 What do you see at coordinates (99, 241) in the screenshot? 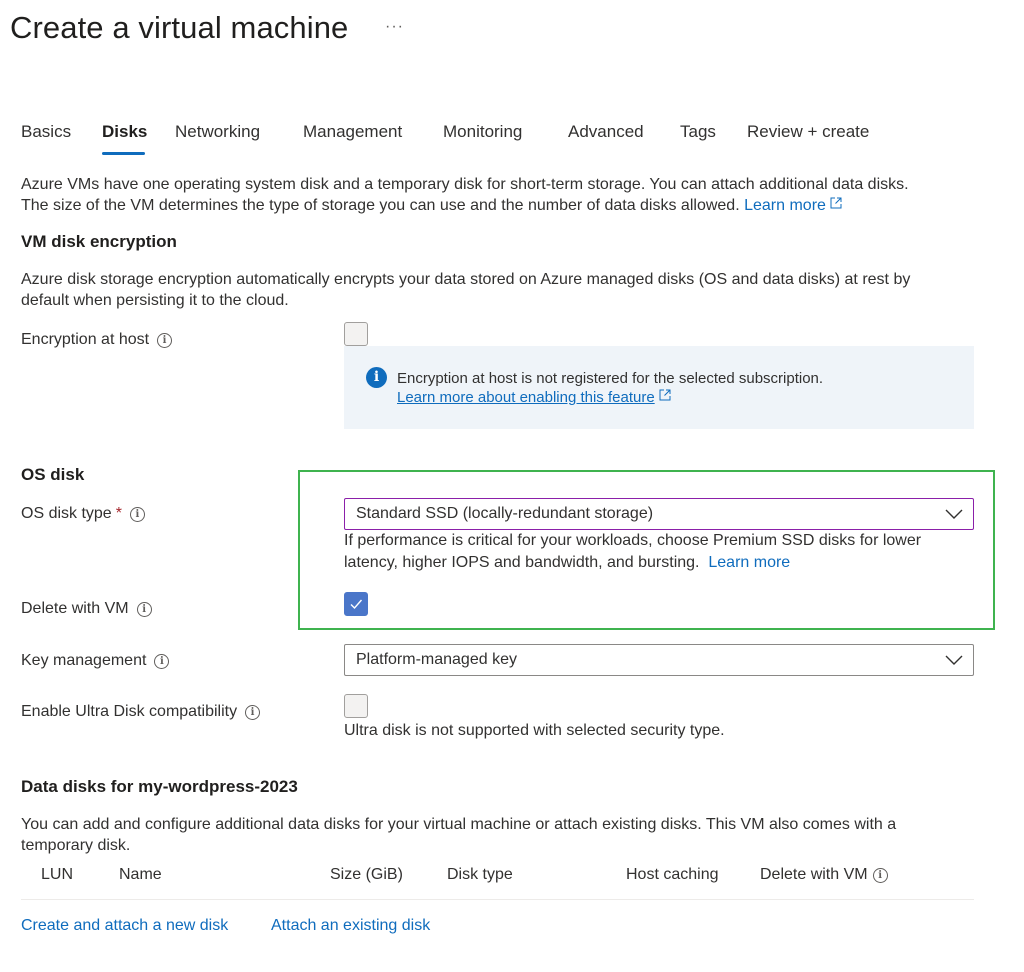
I see `encryption-heading: VM disk encryption` at bounding box center [99, 241].